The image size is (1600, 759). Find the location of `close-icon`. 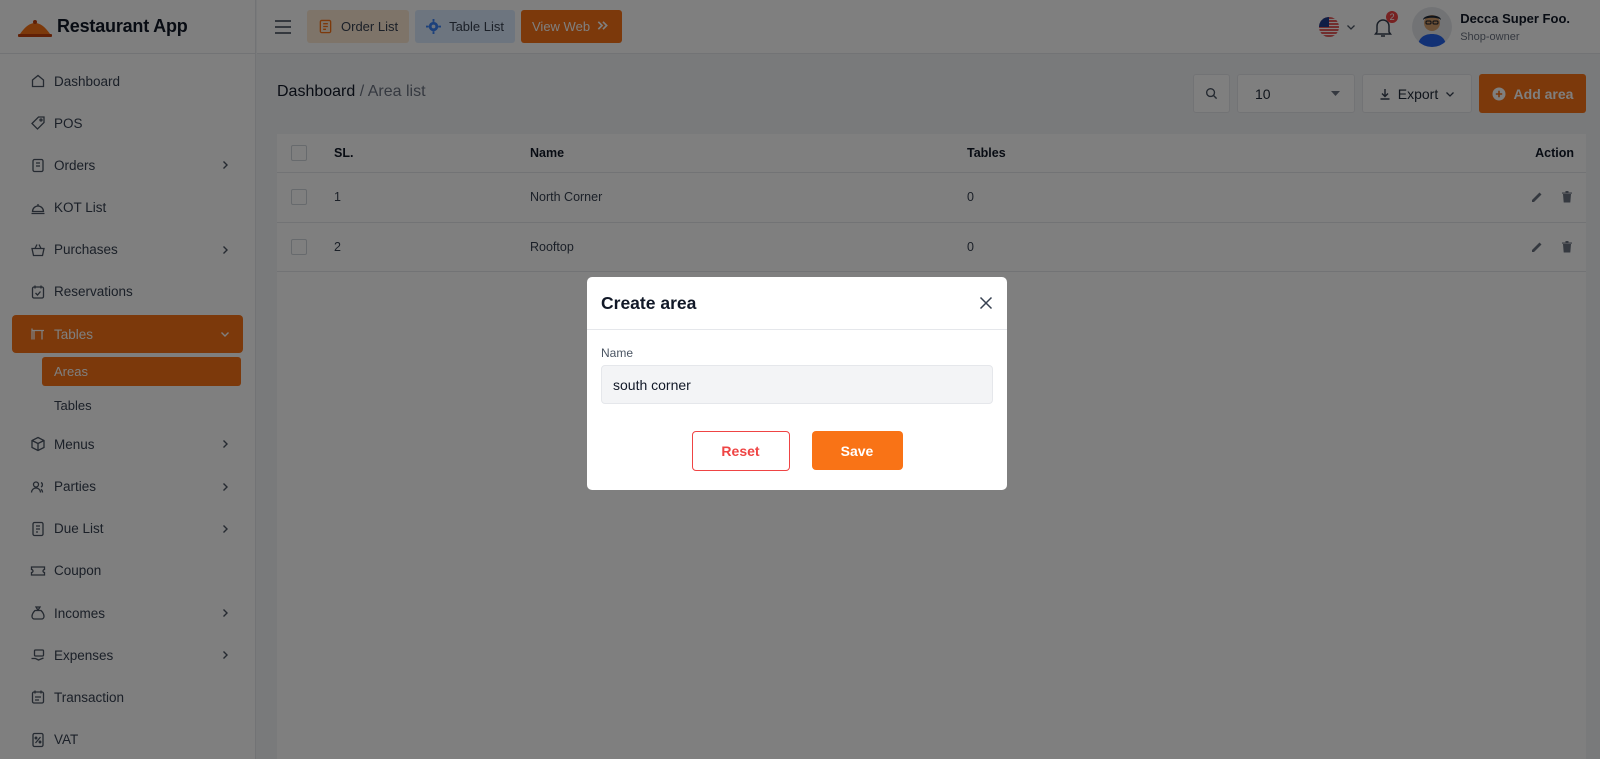

close-icon is located at coordinates (986, 303).